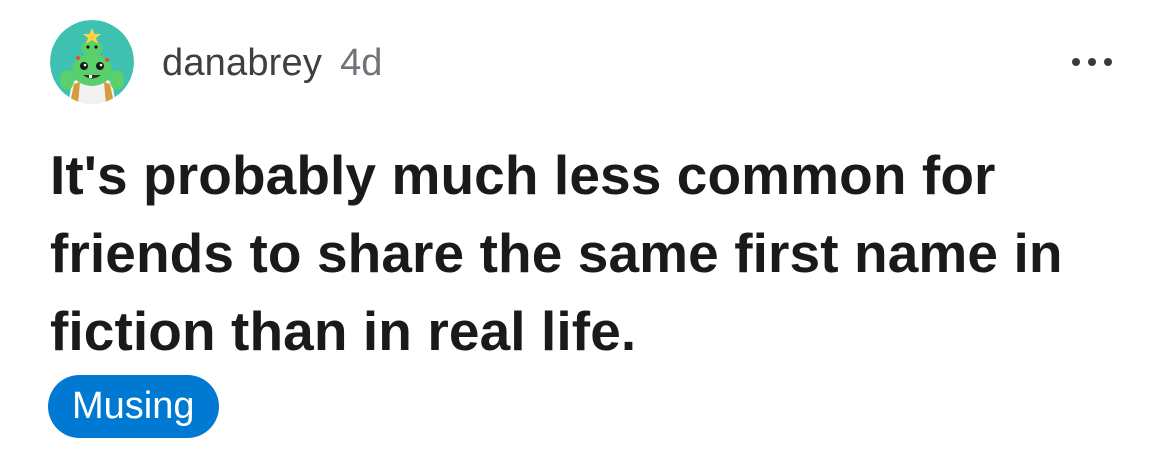  I want to click on more-options-icon, so click(1092, 62).